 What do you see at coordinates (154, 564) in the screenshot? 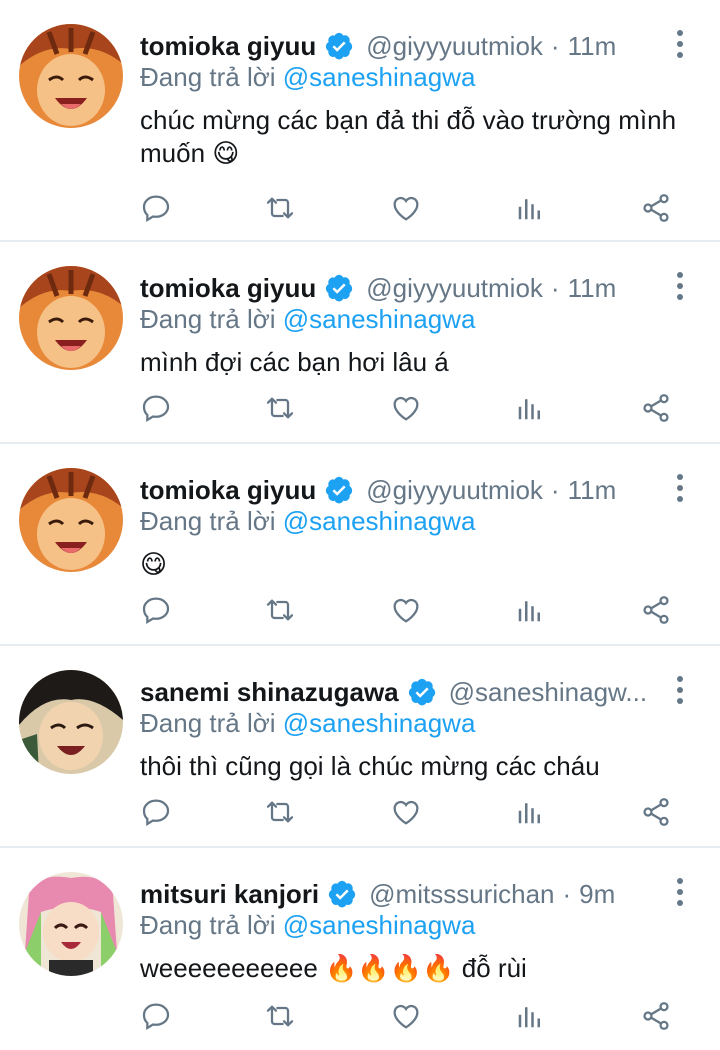
I see `tweet-text: 😋` at bounding box center [154, 564].